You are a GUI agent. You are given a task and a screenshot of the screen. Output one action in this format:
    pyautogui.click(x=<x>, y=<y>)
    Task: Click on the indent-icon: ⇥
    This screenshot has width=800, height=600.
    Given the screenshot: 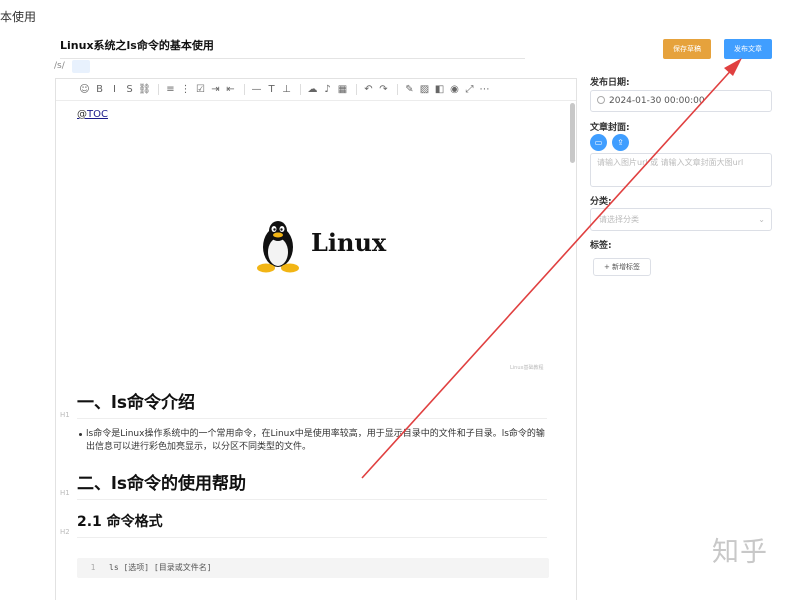 What is the action you would take?
    pyautogui.click(x=215, y=89)
    